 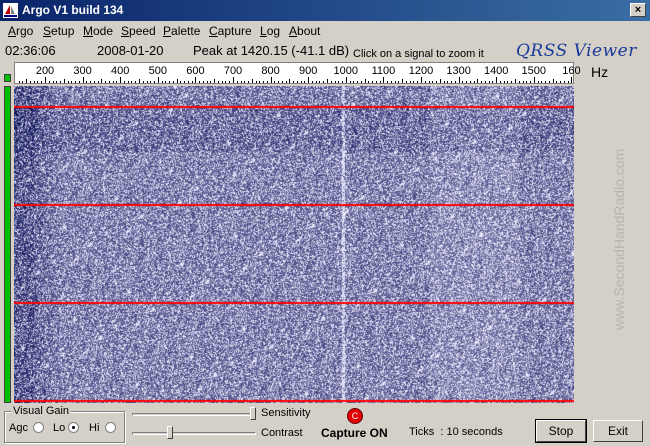 I want to click on menu-capture: Capture, so click(x=230, y=31).